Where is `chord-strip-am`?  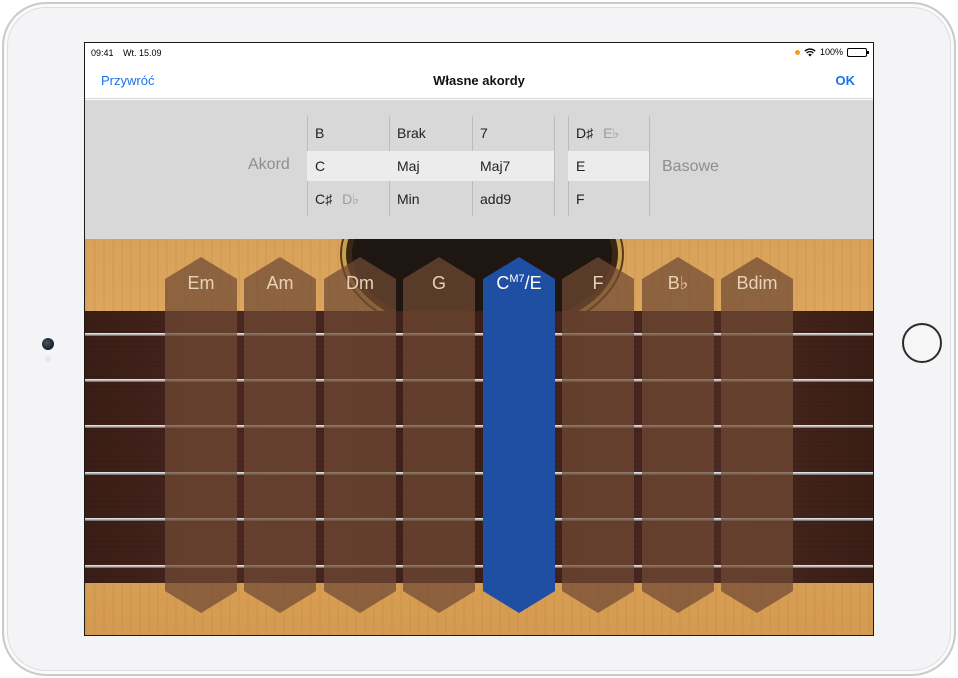
chord-strip-am is located at coordinates (280, 435).